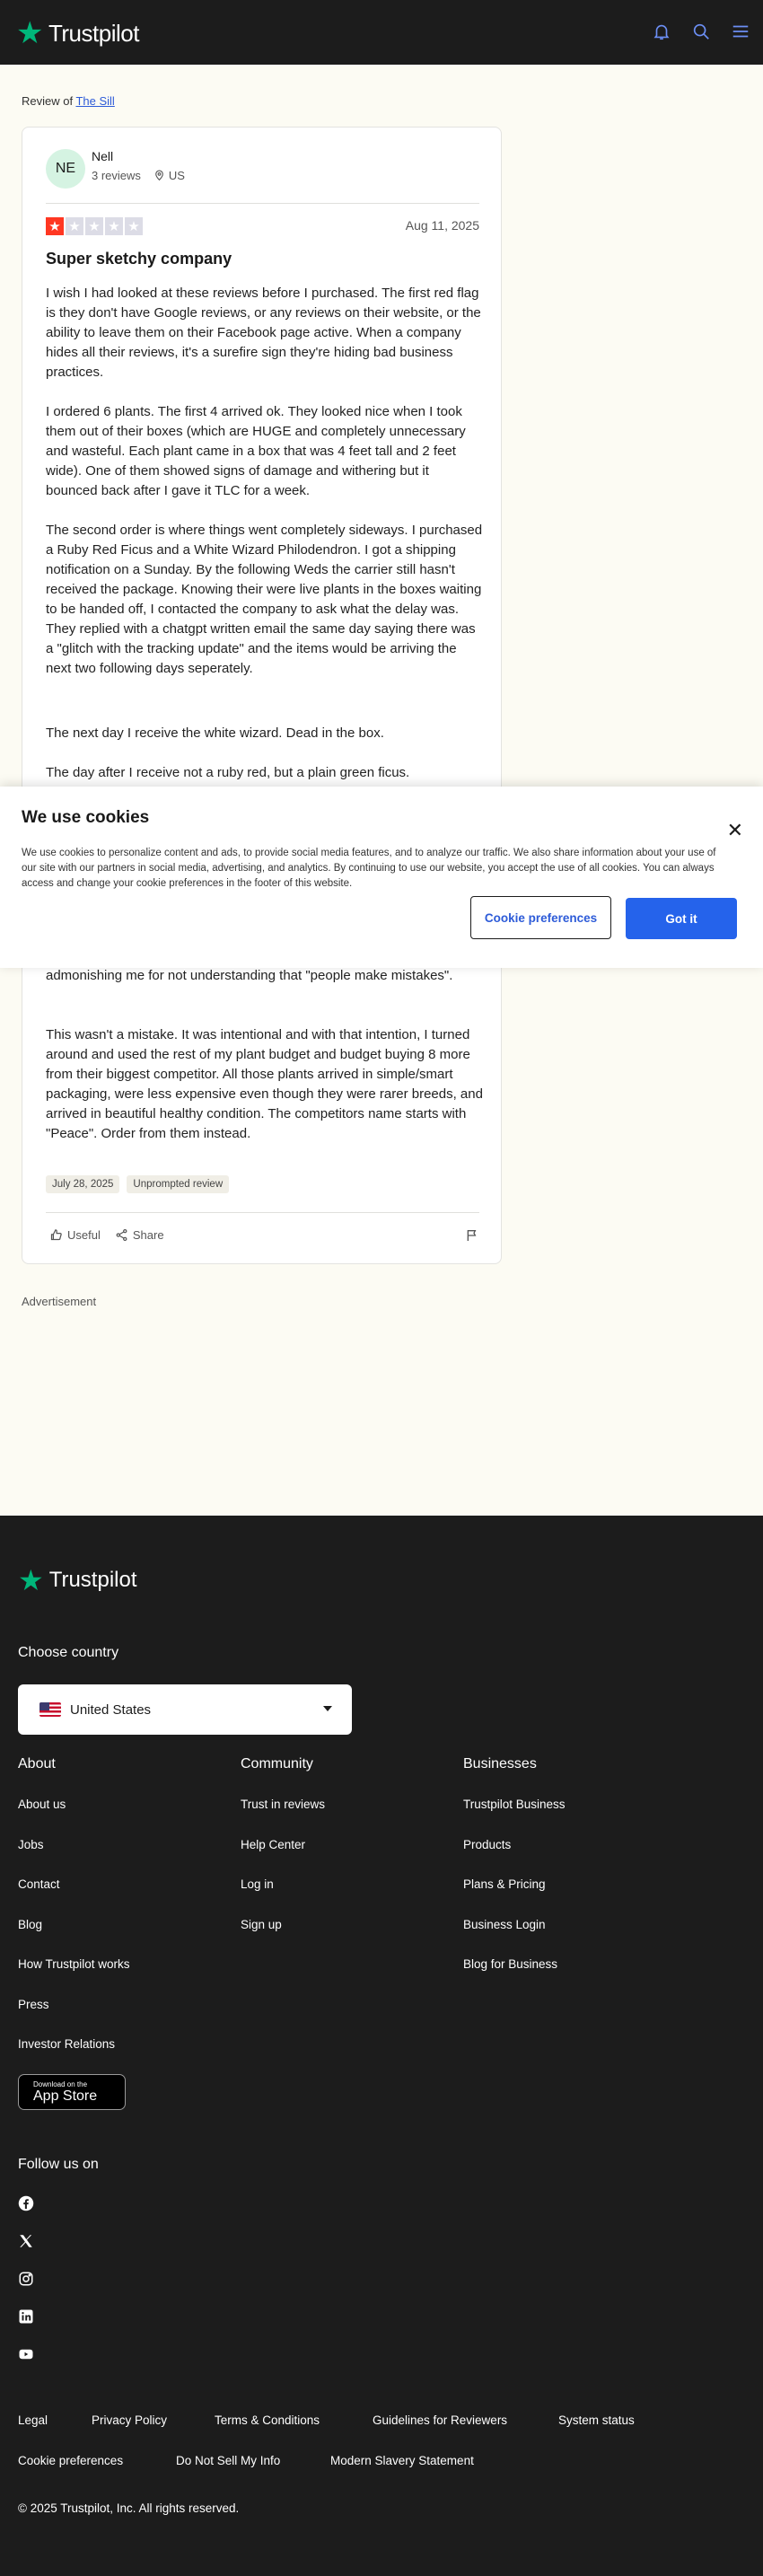 This screenshot has width=763, height=2576. I want to click on app-store-small-text: Download on the, so click(61, 2084).